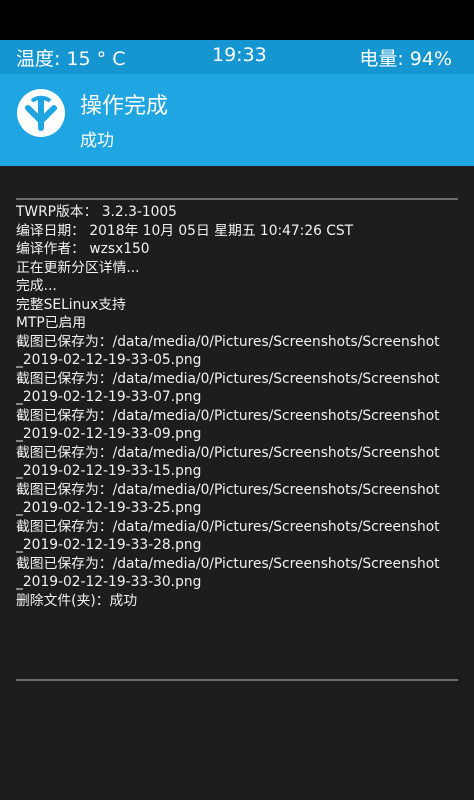 This screenshot has width=474, height=800. What do you see at coordinates (237, 199) in the screenshot?
I see `console-top-divider` at bounding box center [237, 199].